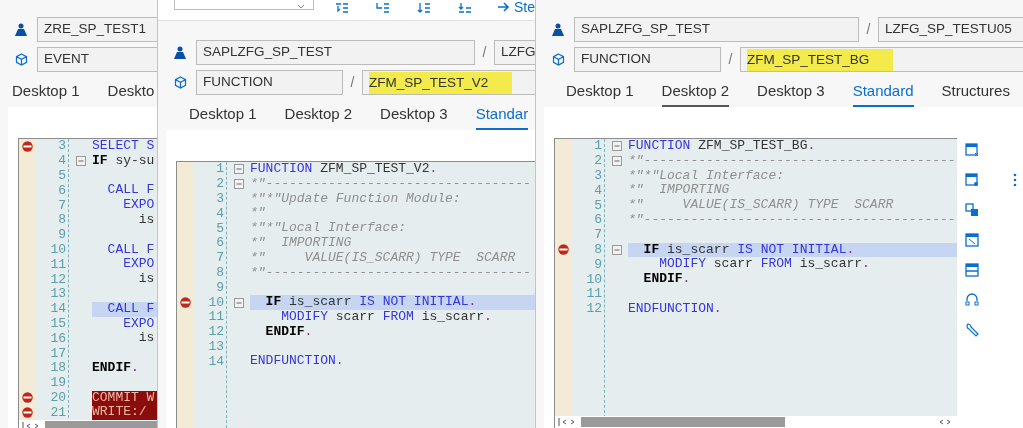 This screenshot has width=1023, height=428. What do you see at coordinates (146, 279) in the screenshot?
I see `code-line: is` at bounding box center [146, 279].